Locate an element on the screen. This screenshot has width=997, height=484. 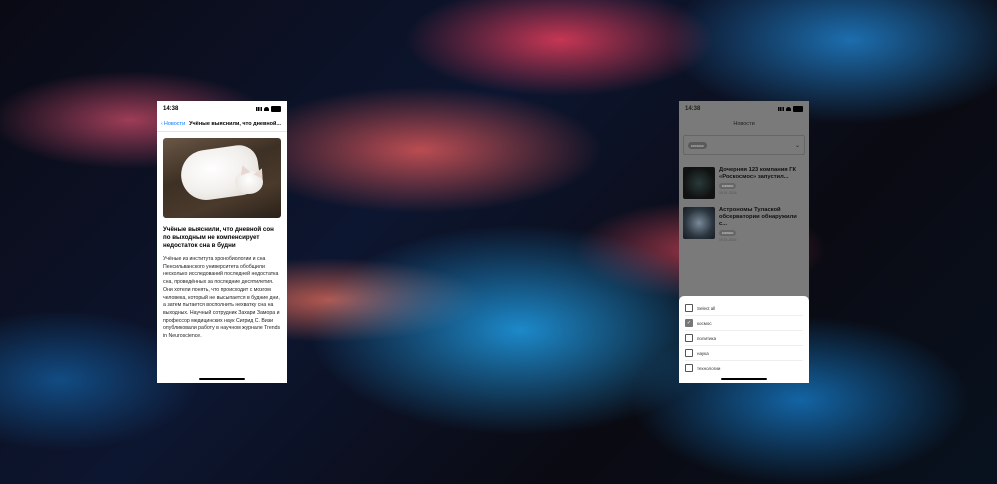
option-label: технологии is located at coordinates (709, 368).